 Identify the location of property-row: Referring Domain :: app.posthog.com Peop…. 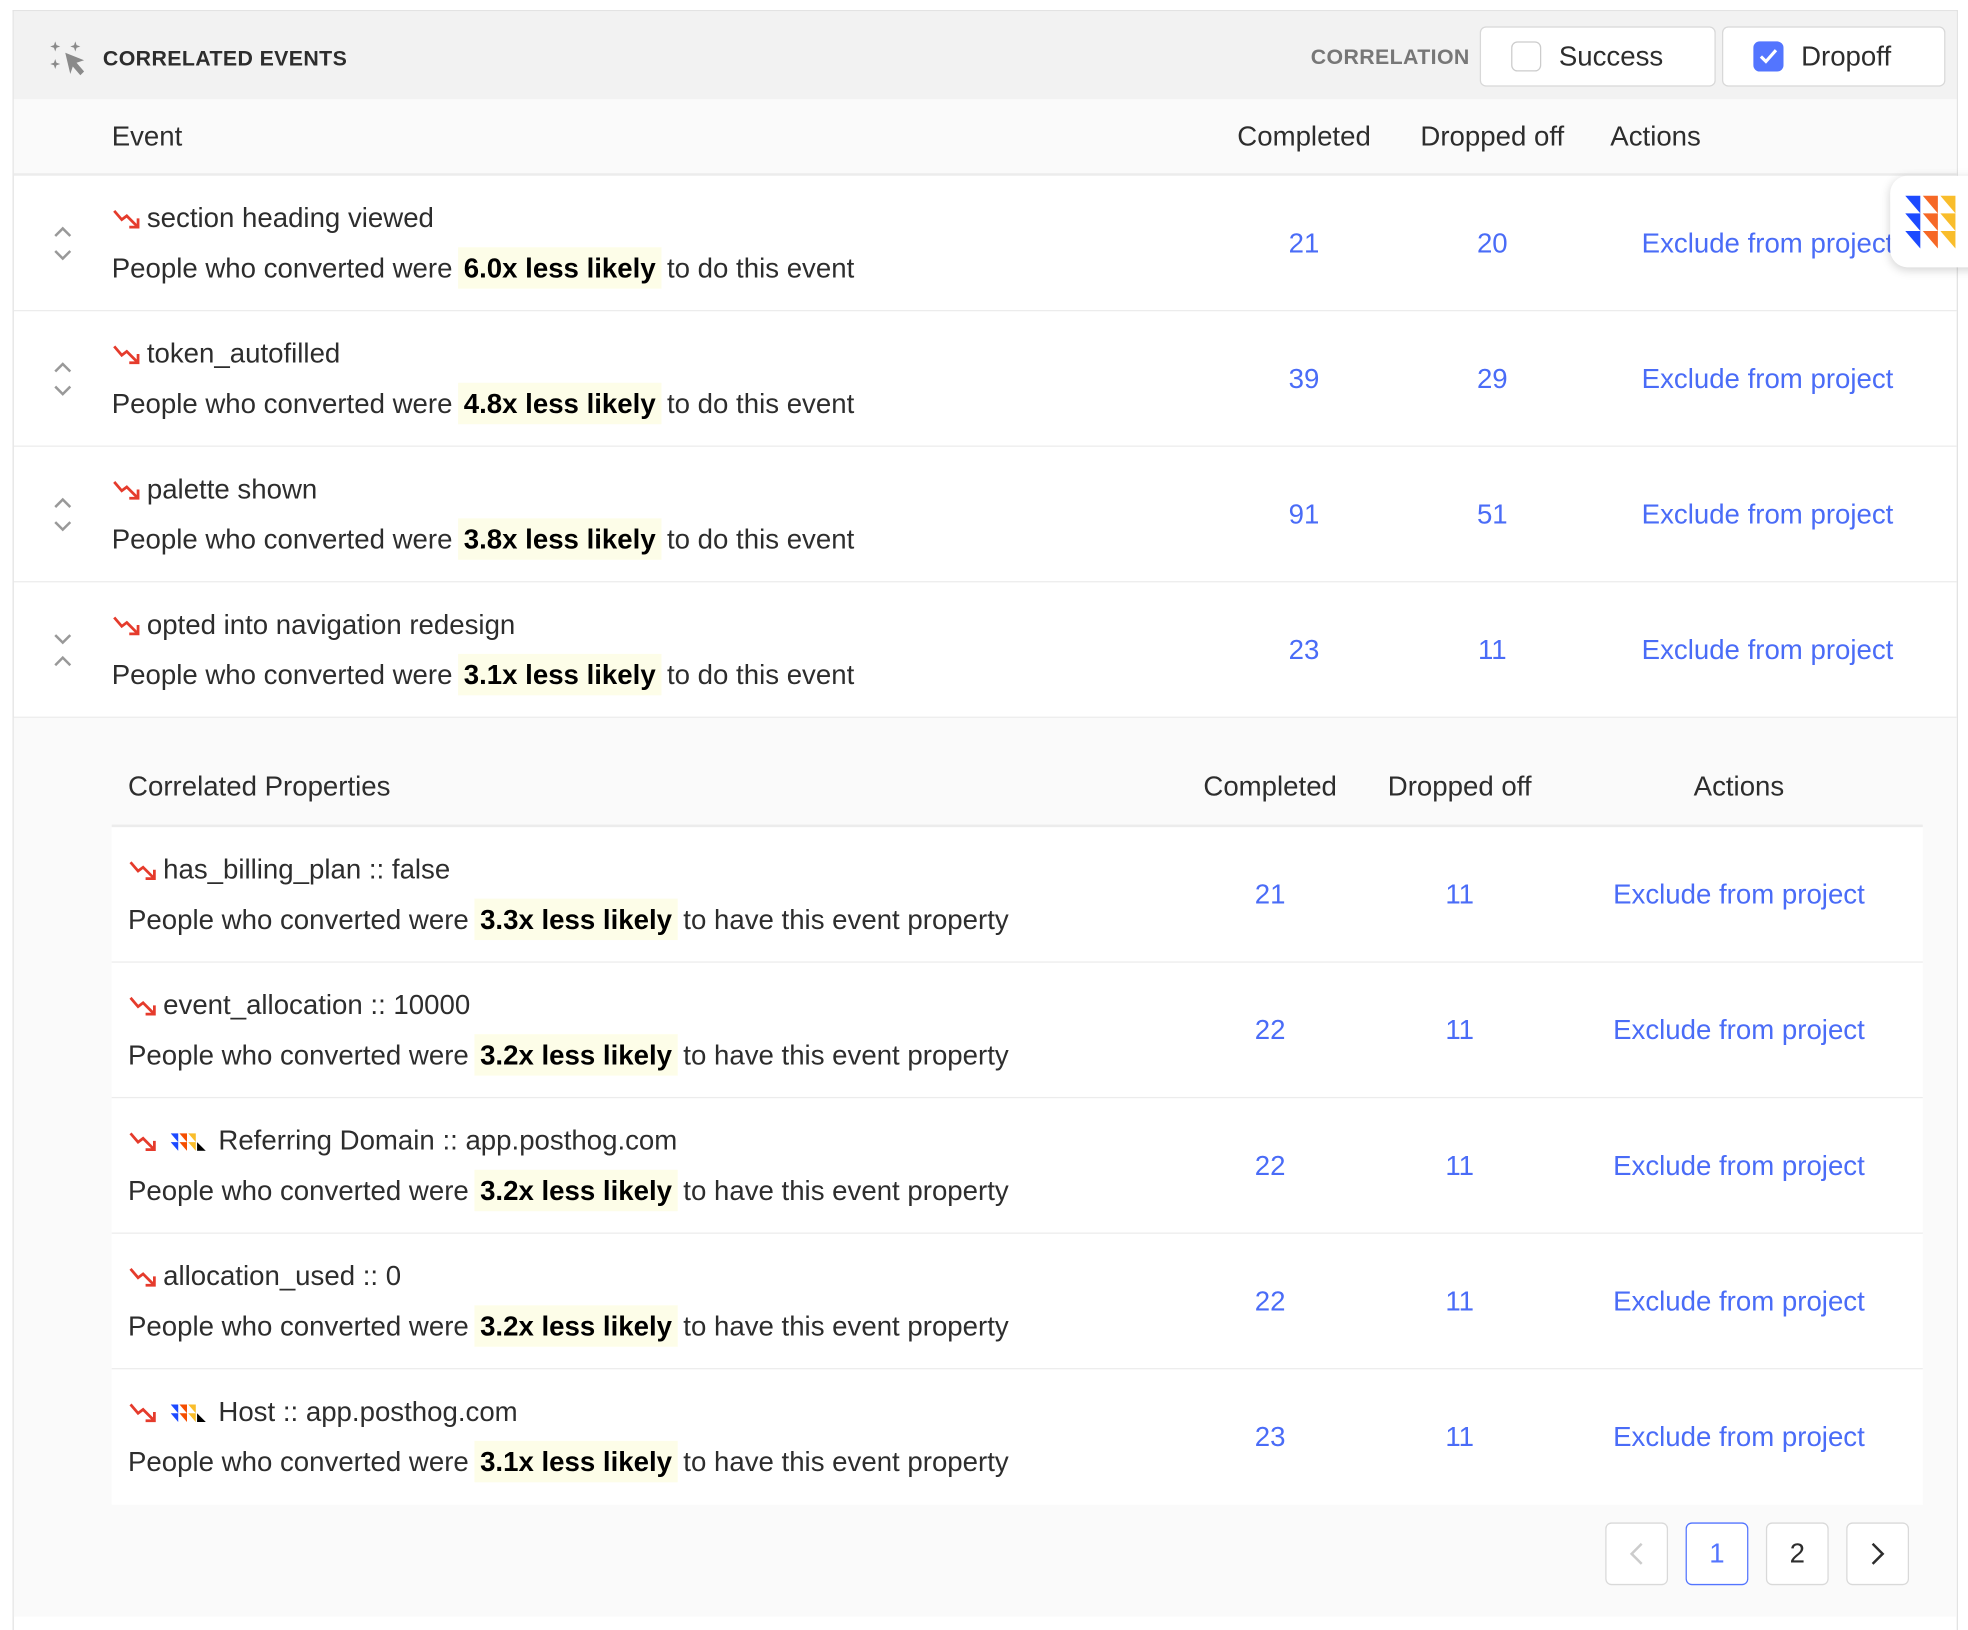
(1017, 1166).